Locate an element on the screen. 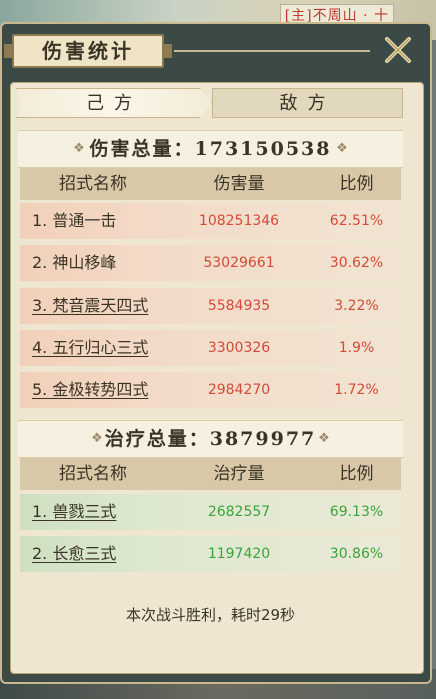 The width and height of the screenshot is (436, 699). heal-value: 1197420 is located at coordinates (239, 554).